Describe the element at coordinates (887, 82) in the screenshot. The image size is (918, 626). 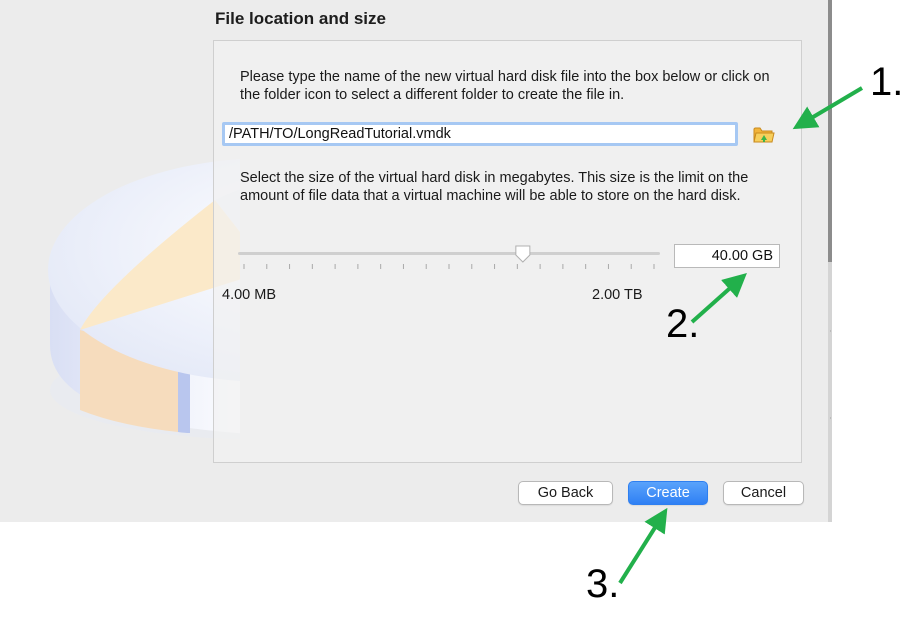
I see `annotation-label-1: 1.` at that location.